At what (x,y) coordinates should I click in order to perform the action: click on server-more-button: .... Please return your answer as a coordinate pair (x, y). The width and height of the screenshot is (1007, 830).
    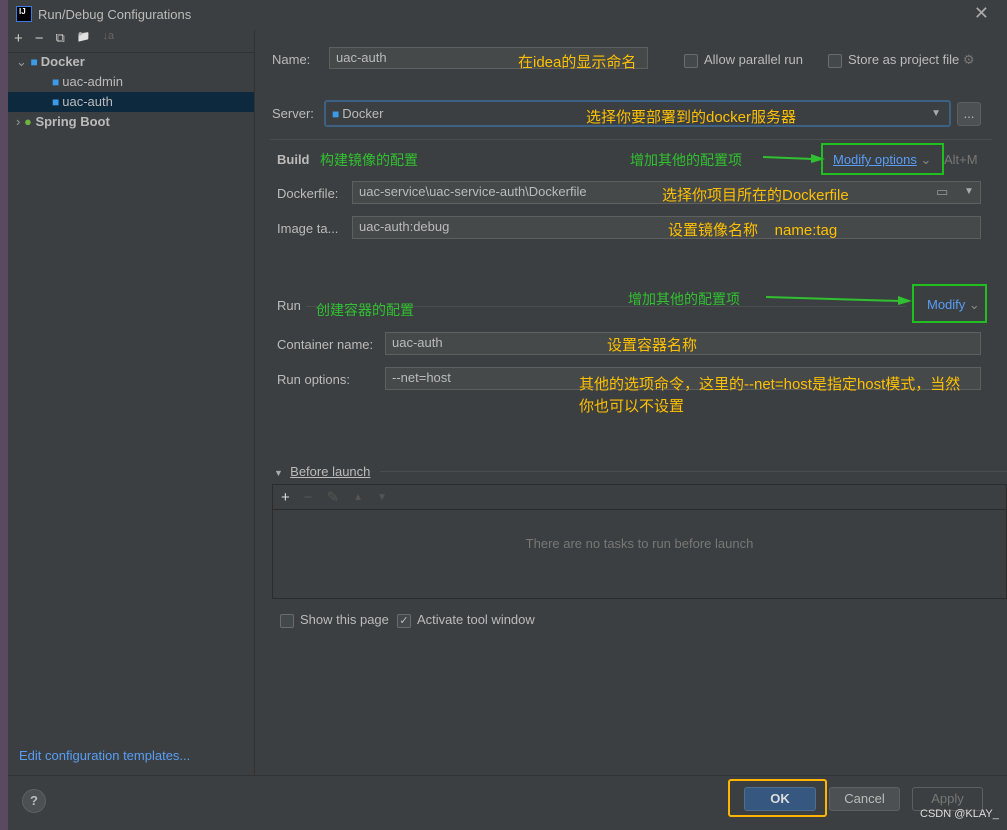
    Looking at the image, I should click on (969, 114).